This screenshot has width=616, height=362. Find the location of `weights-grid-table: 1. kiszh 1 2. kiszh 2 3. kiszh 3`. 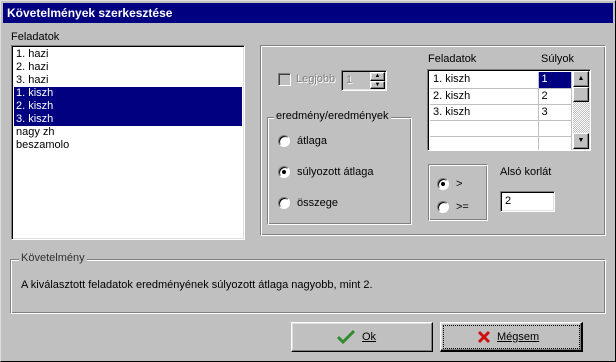

weights-grid-table: 1. kiszh 1 2. kiszh 2 3. kiszh 3 is located at coordinates (501, 111).